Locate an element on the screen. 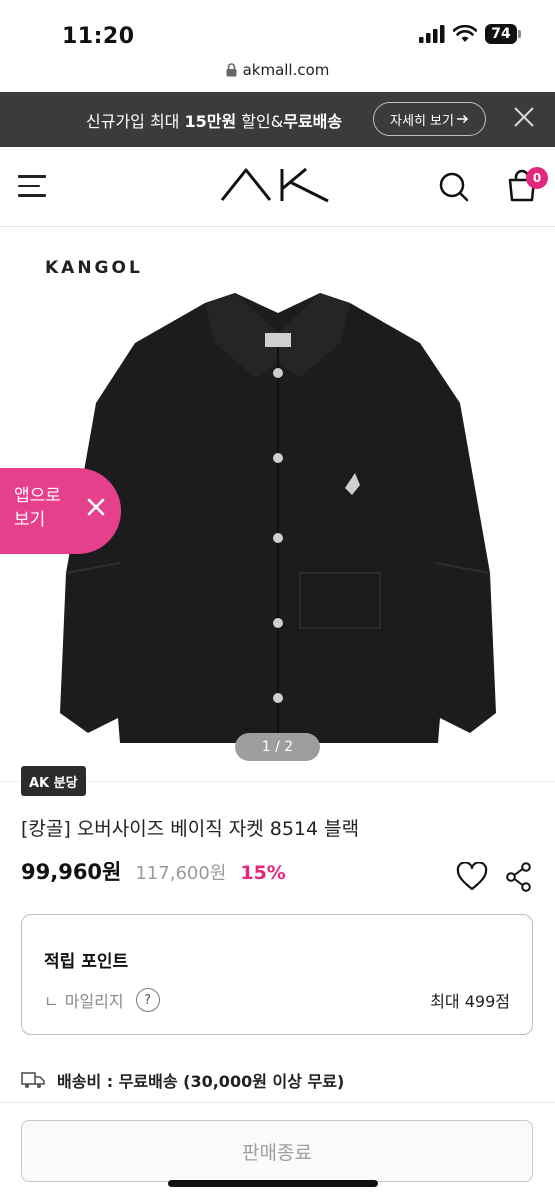 The height and width of the screenshot is (1200, 555). mileage-label: 마일리지 is located at coordinates (94, 1001).